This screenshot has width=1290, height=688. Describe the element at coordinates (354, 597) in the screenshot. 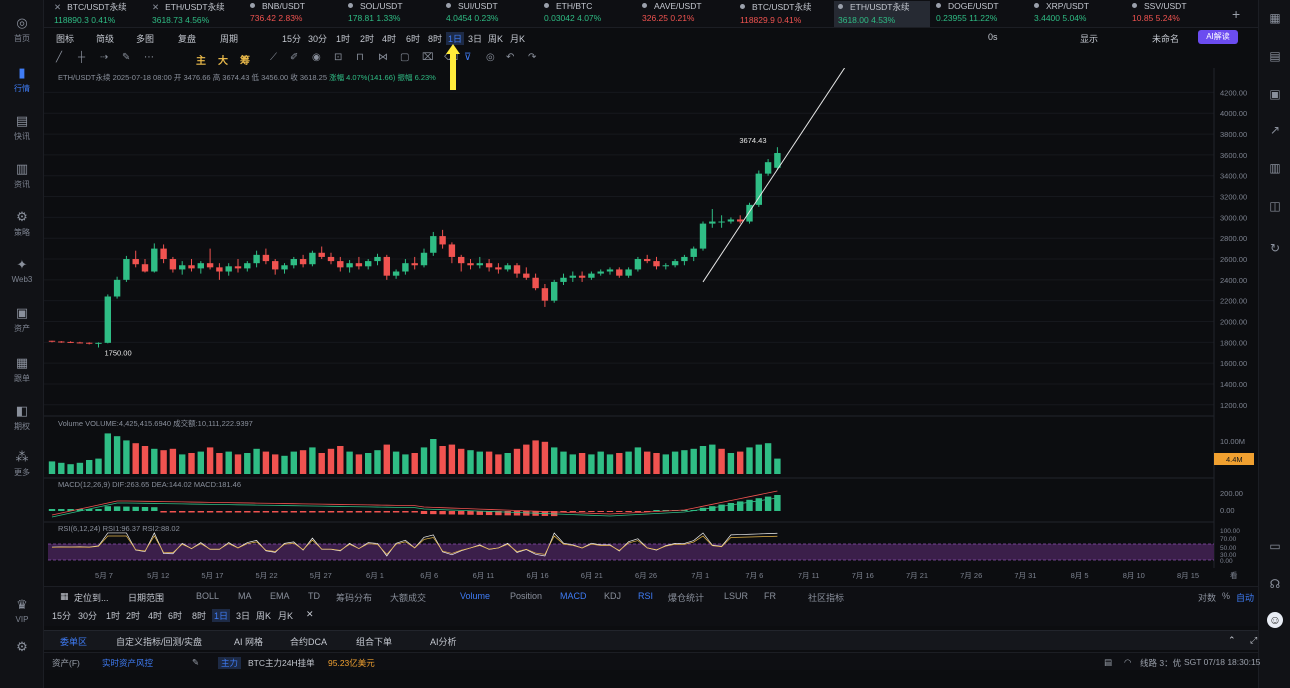

I see `indicator-toggle: 筹码分布` at that location.